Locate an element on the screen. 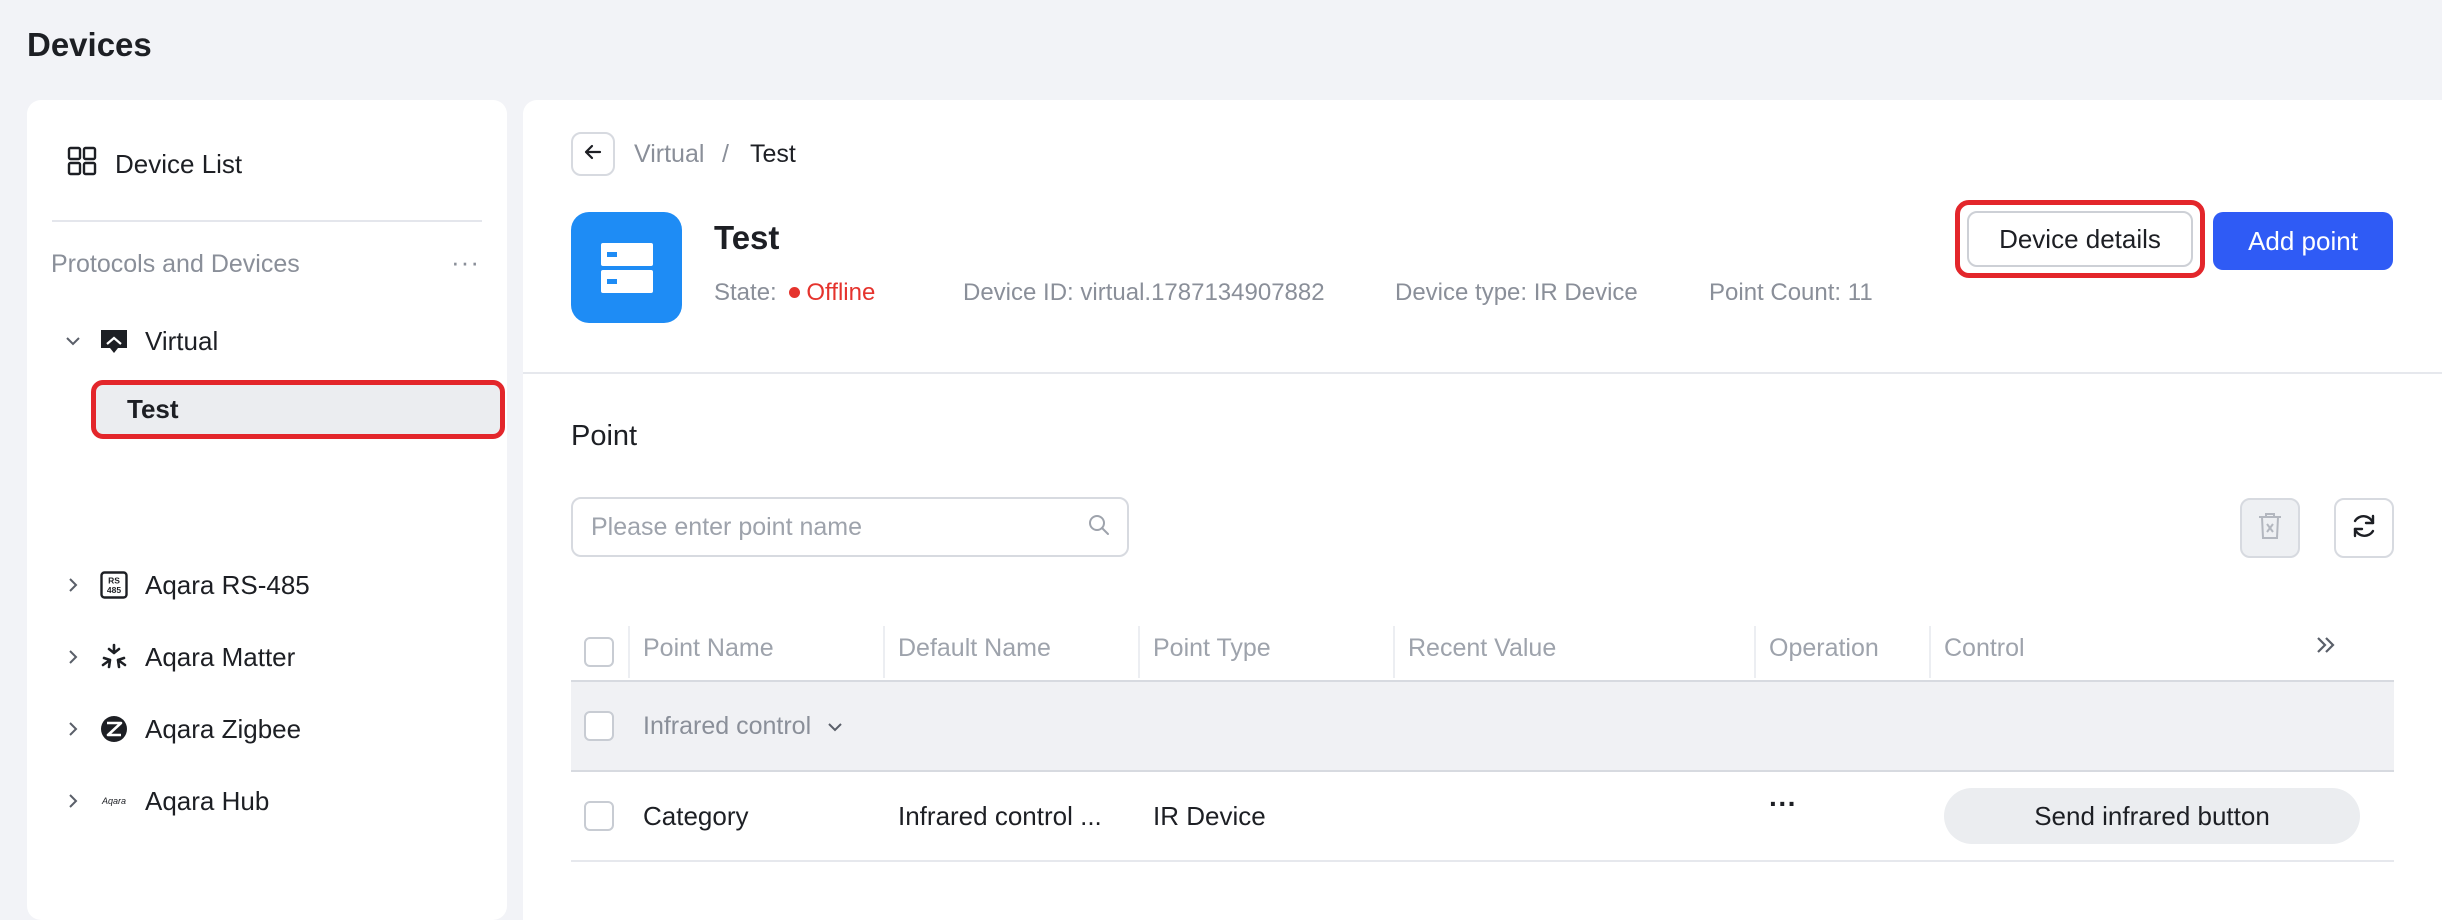 Image resolution: width=2442 pixels, height=920 pixels. row-checkbox is located at coordinates (599, 816).